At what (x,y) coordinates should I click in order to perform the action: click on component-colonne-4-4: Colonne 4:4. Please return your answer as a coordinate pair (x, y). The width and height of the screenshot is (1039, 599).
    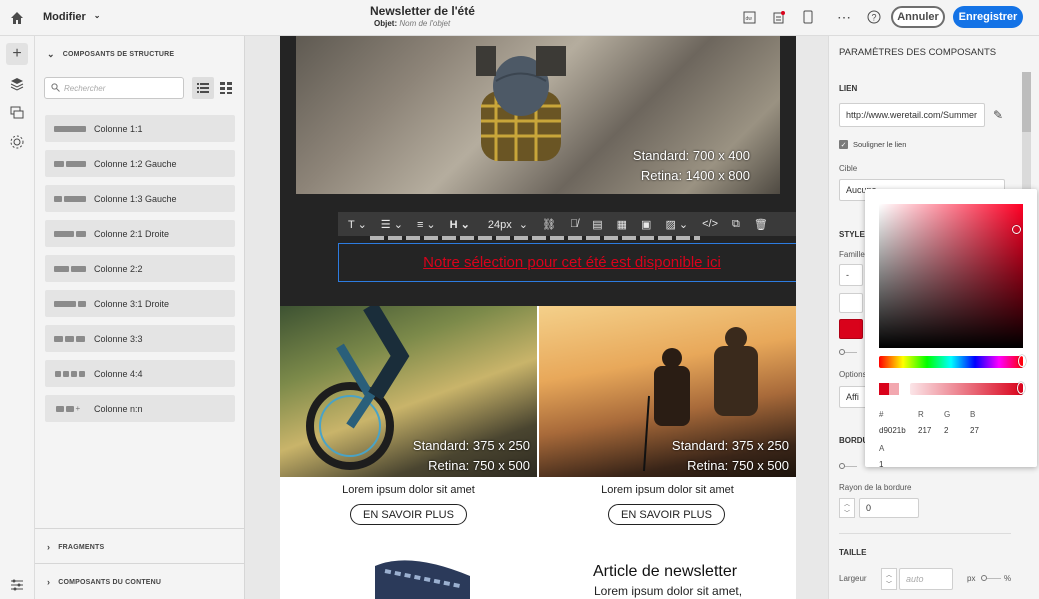
    Looking at the image, I should click on (140, 373).